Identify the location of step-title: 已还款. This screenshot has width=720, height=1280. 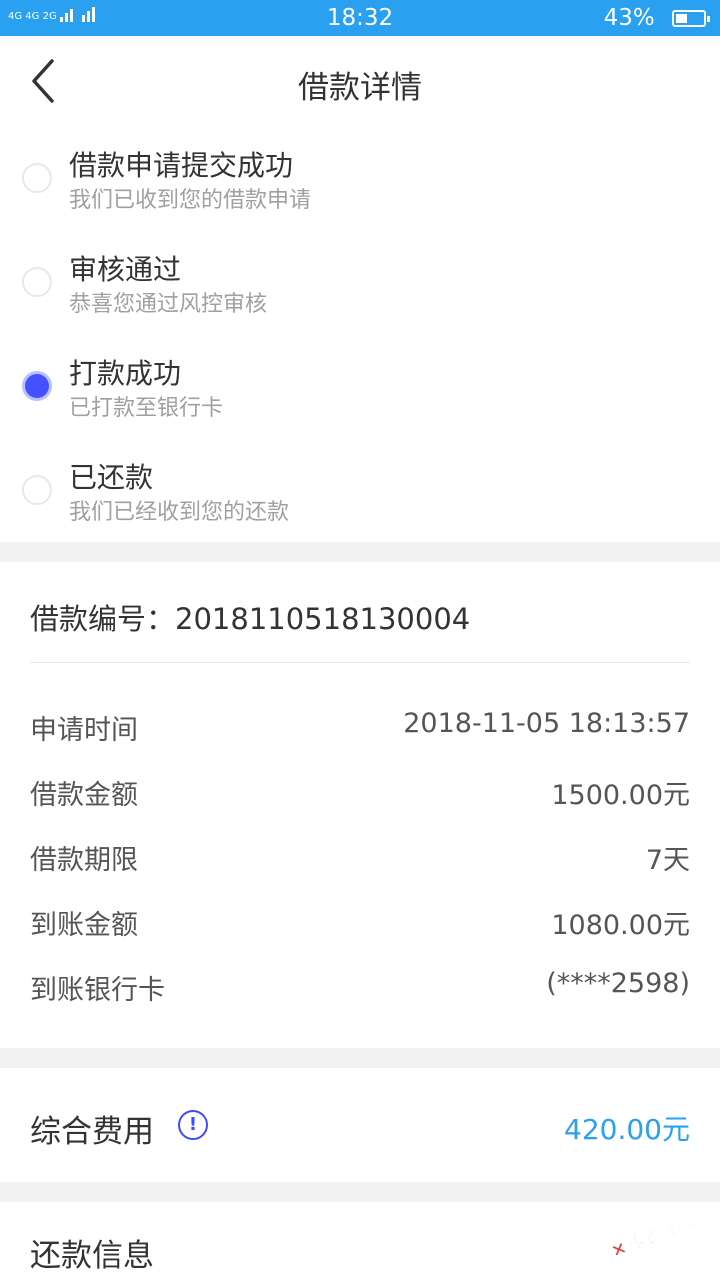
(111, 477).